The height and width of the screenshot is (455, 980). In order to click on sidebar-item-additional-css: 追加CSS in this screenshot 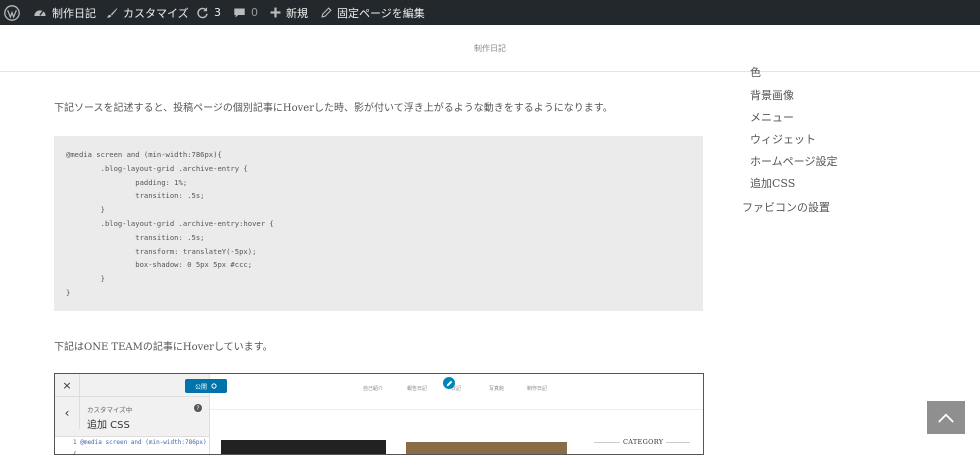, I will do `click(772, 183)`.